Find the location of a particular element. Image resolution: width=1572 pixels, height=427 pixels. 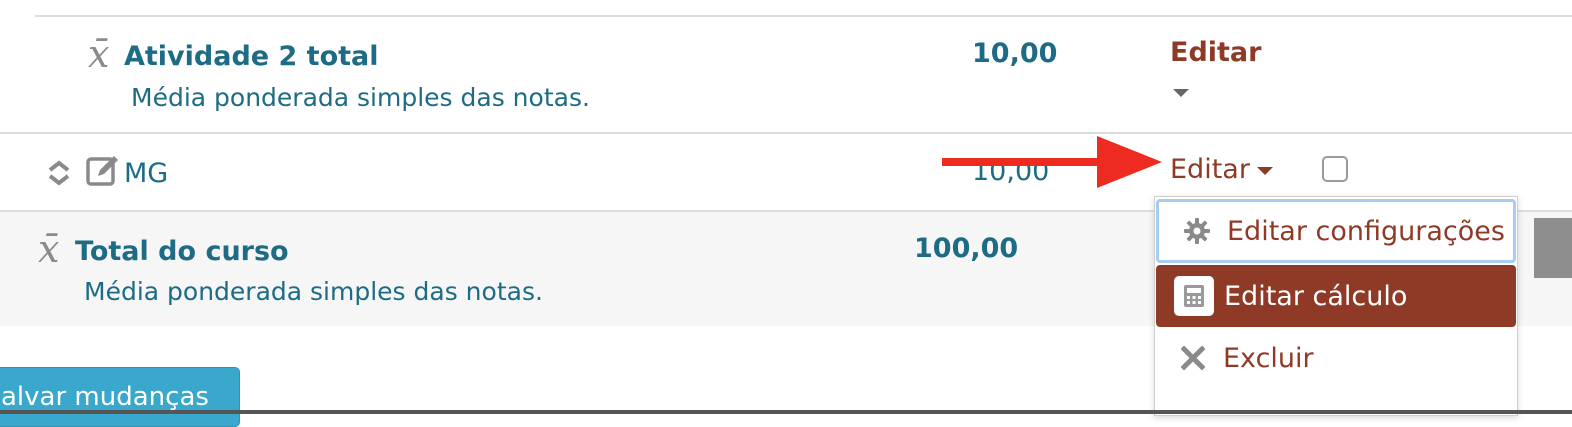

save-button-label: alvar mudanças is located at coordinates (105, 397).